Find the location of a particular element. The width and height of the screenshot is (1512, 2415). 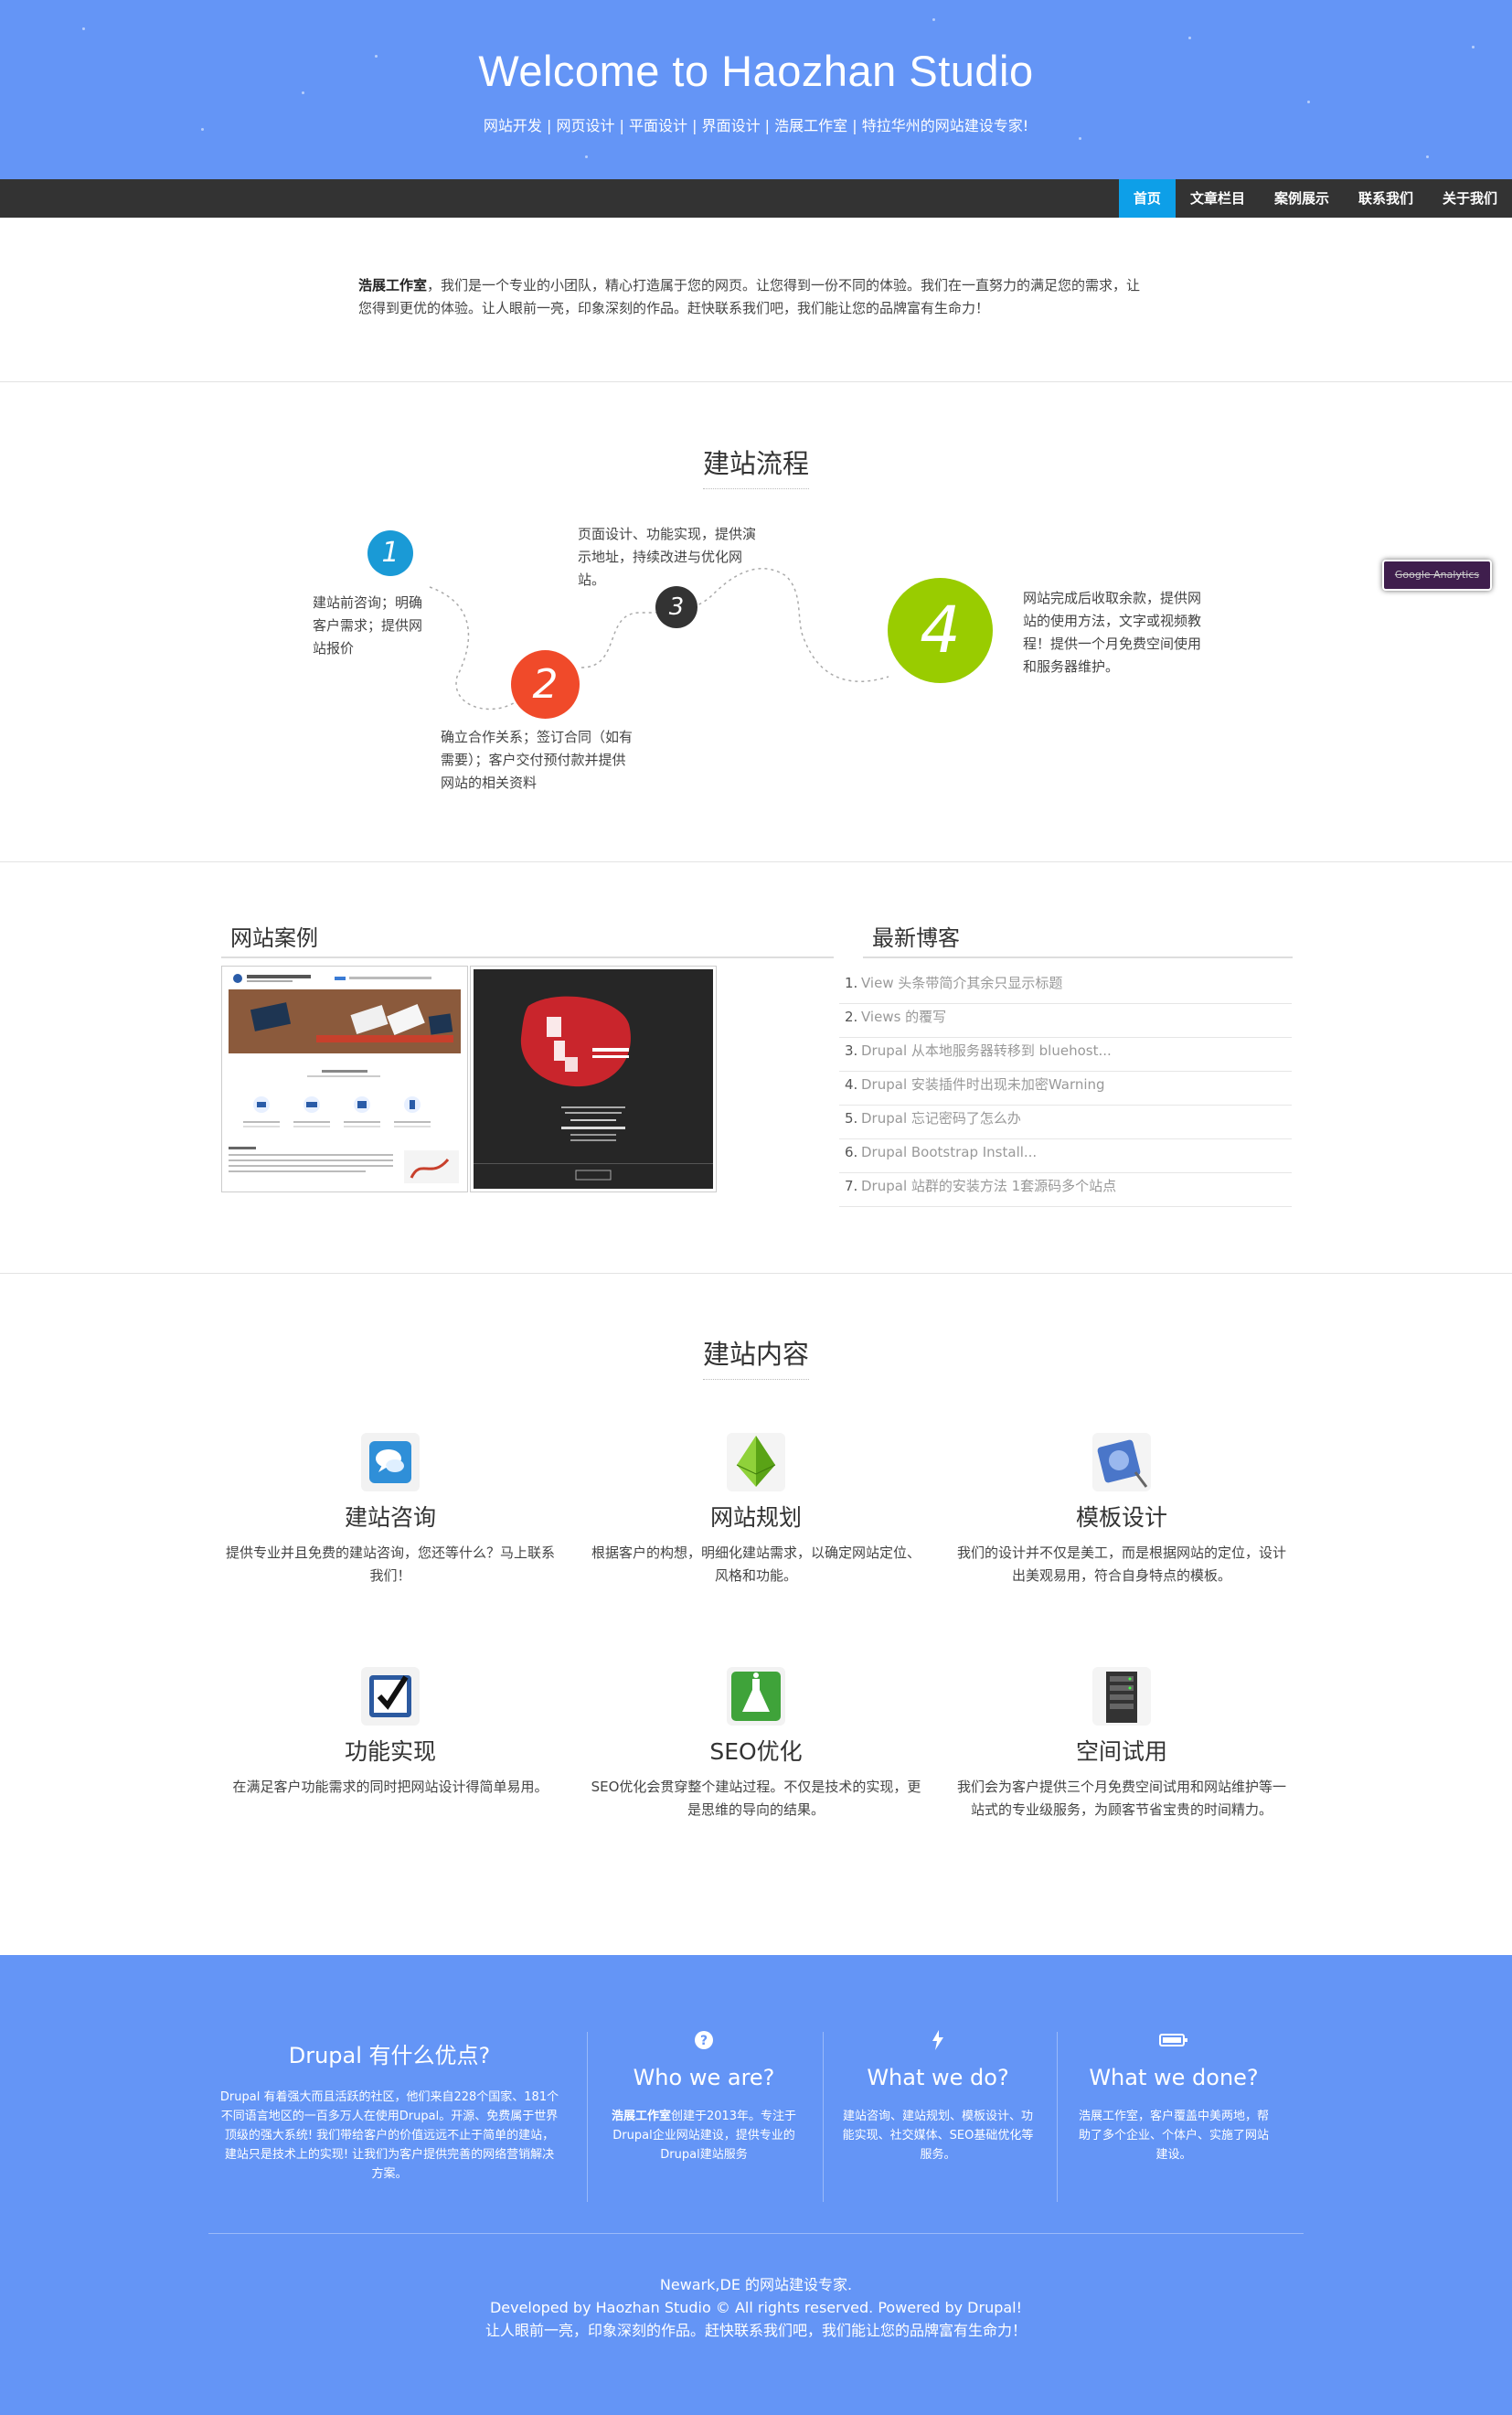

step-2-badge: 2 is located at coordinates (545, 684).